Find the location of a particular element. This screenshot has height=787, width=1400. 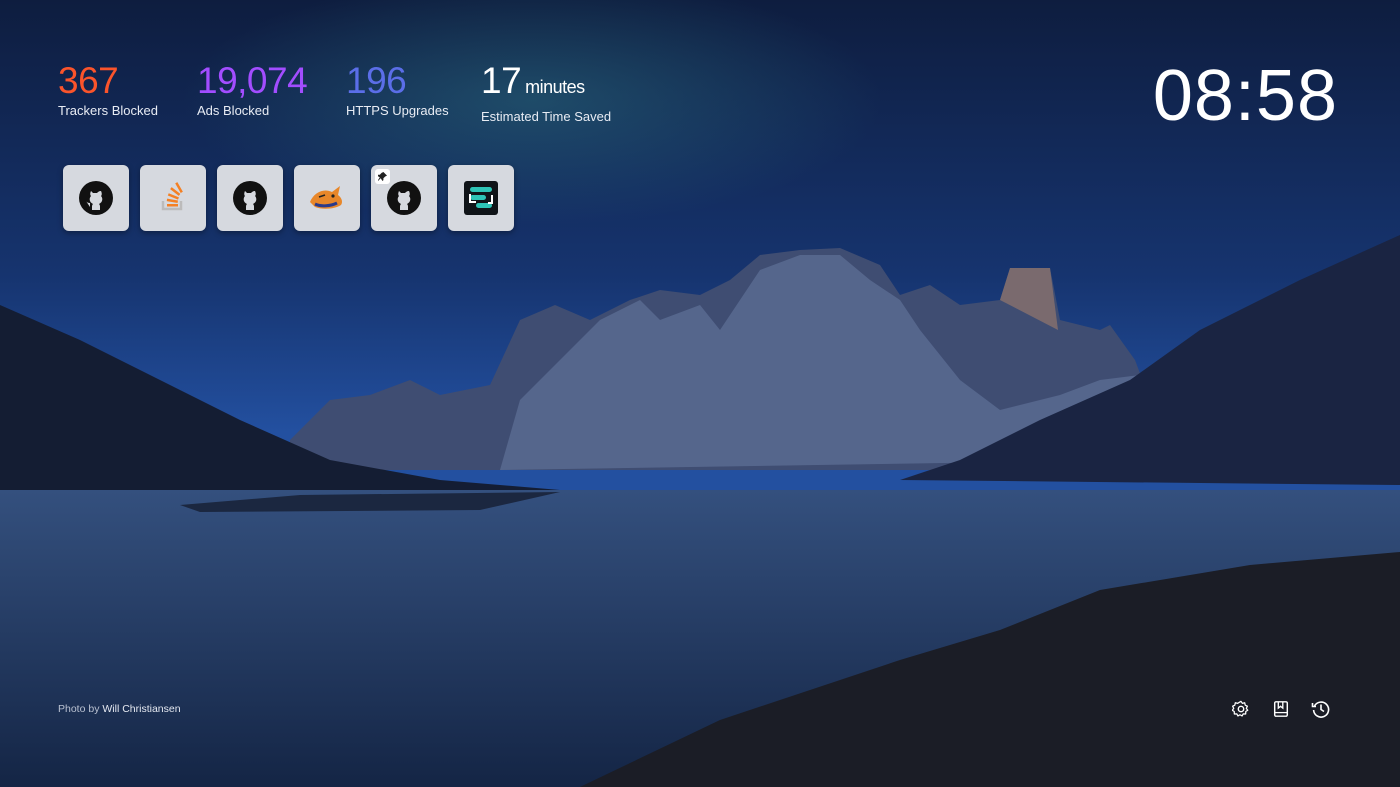

stat-label: Ads Blocked is located at coordinates (233, 110).